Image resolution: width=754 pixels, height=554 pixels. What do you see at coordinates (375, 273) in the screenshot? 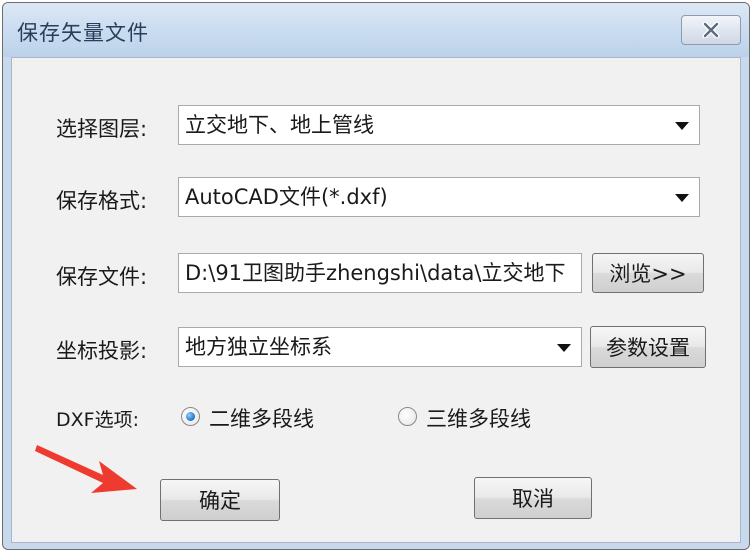
I see `file-path-value: D:\91卫图助手zhengshi\data\立交地下` at bounding box center [375, 273].